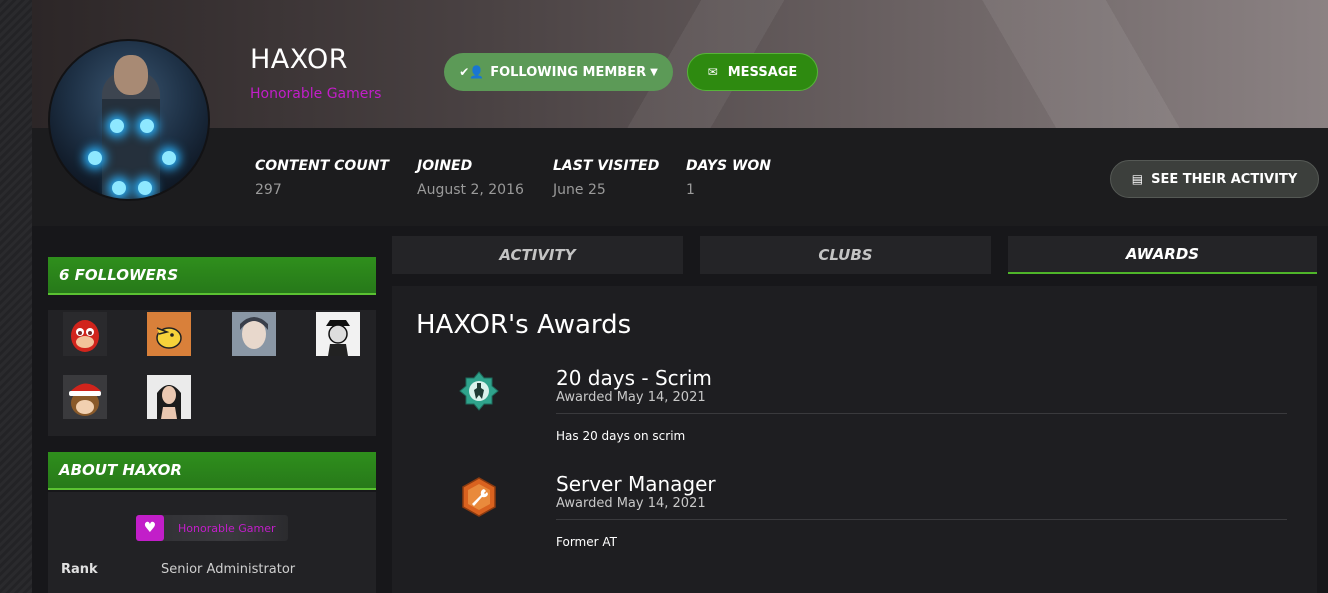 This screenshot has width=1328, height=593. Describe the element at coordinates (537, 255) in the screenshot. I see `tab-activity: ACTIVITY` at that location.